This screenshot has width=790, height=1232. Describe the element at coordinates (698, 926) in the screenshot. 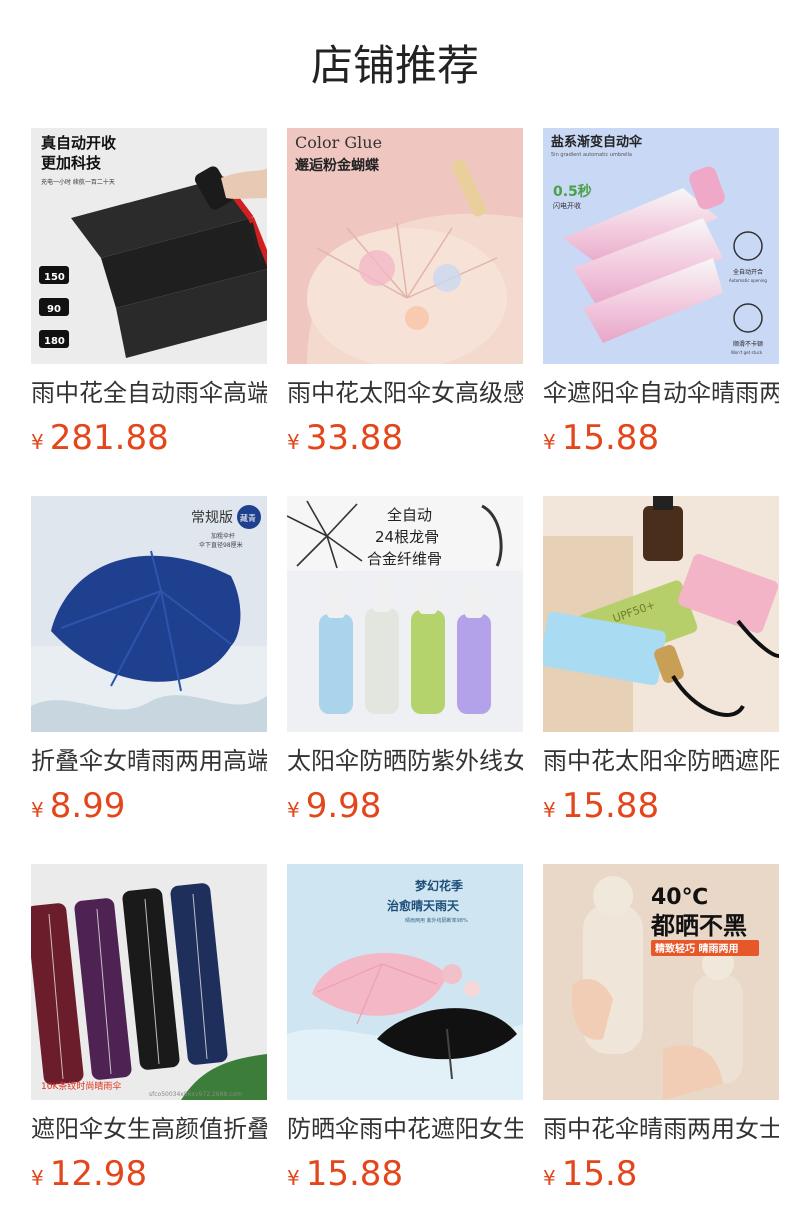

I see `overlay-text: 都晒不黑` at that location.